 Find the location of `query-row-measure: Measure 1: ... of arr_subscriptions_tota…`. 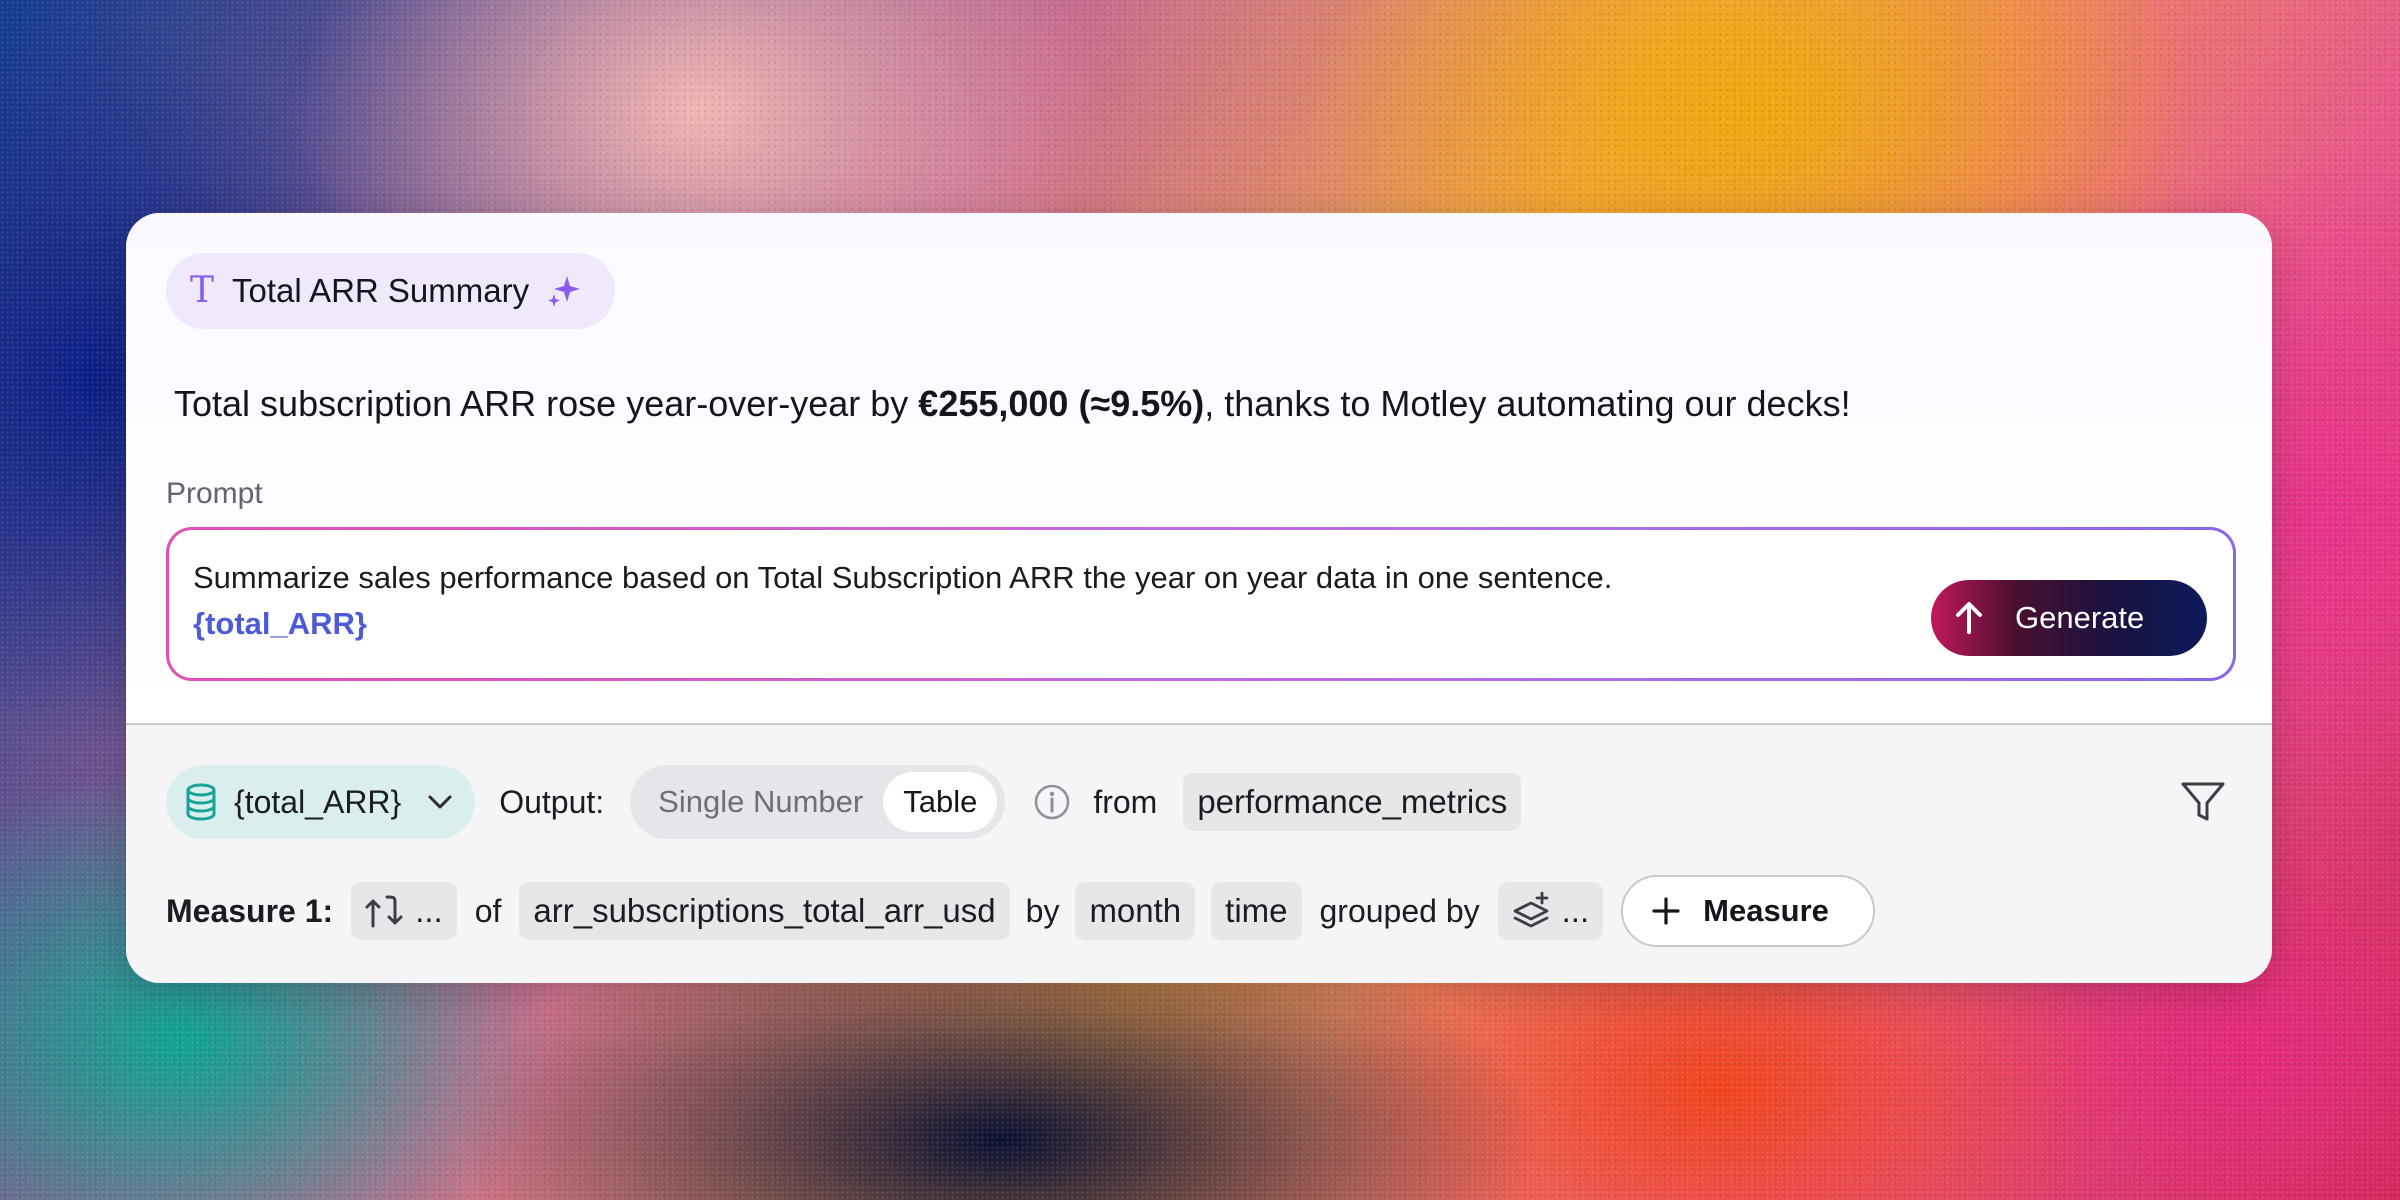

query-row-measure: Measure 1: ... of arr_subscriptions_tota… is located at coordinates (1020, 911).